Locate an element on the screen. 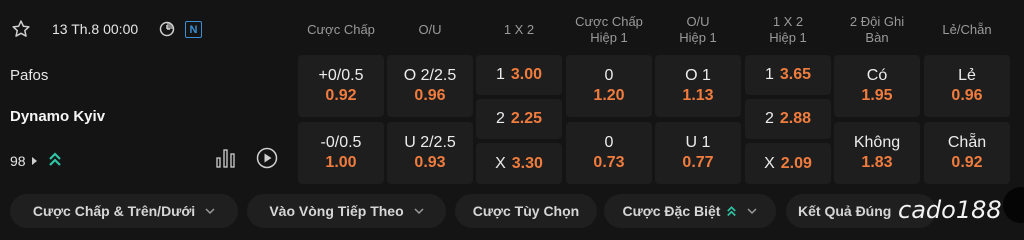 The height and width of the screenshot is (240, 1024). filter-handicap-over-under: Cược Chấp & Trên/Dưới is located at coordinates (124, 211).